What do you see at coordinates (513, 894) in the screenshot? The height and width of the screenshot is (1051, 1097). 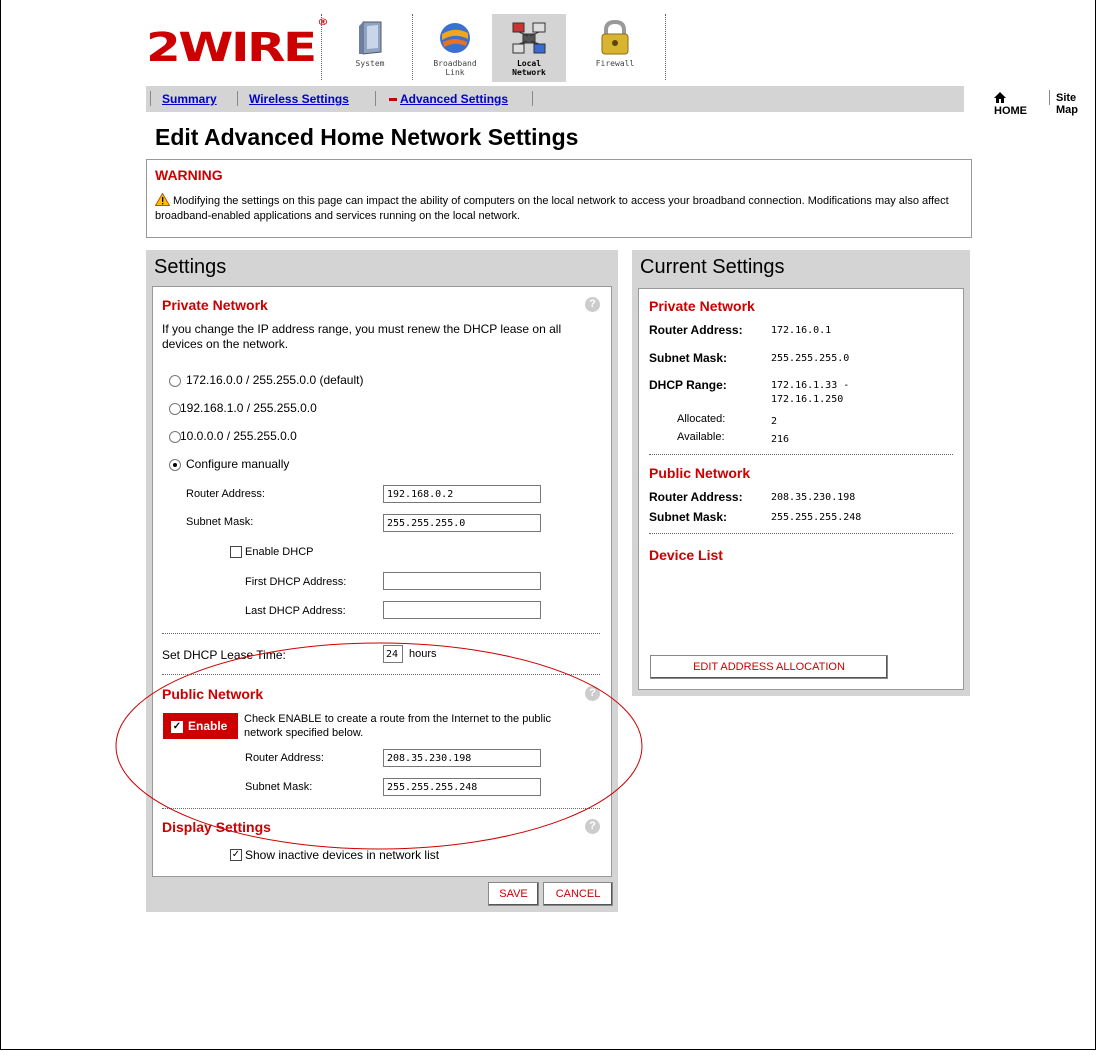 I see `save-button: SAVE` at bounding box center [513, 894].